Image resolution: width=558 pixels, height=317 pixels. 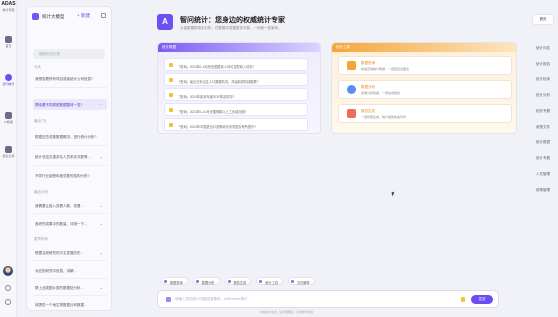 What do you see at coordinates (35, 16) in the screenshot?
I see `model-logo-icon` at bounding box center [35, 16].